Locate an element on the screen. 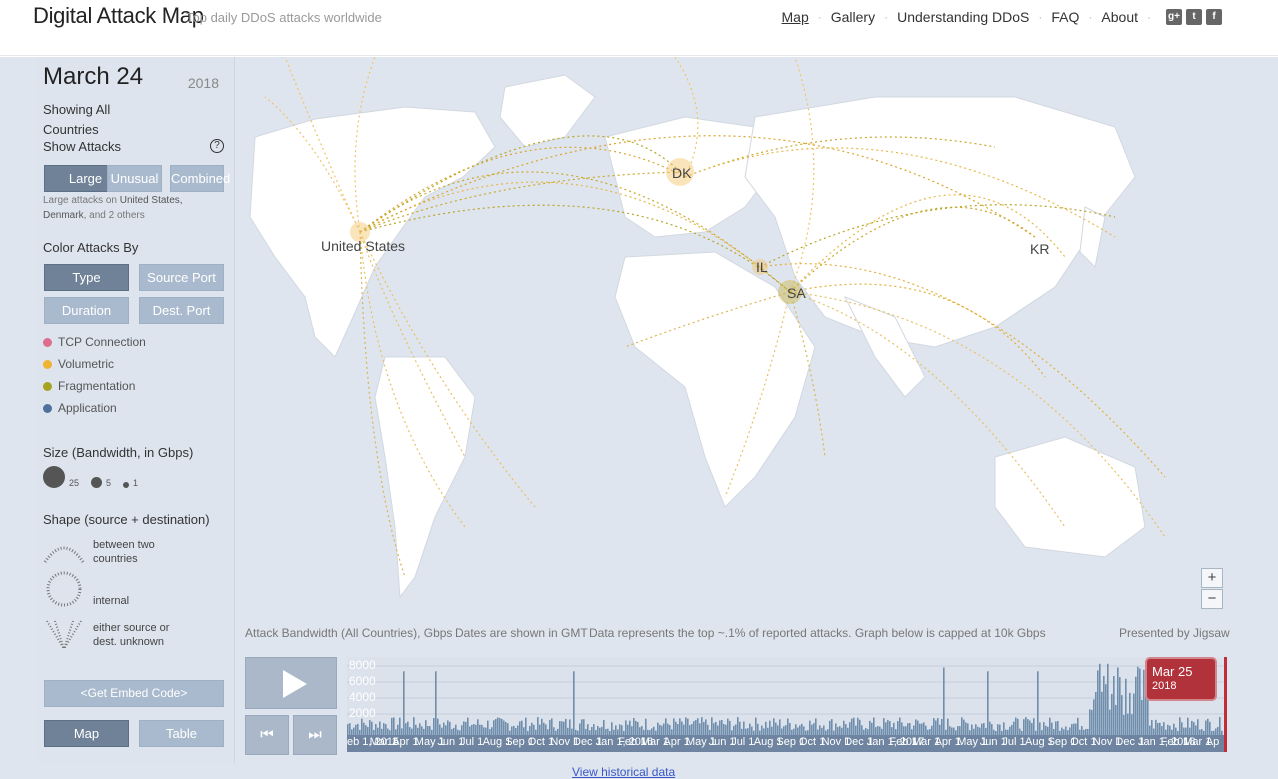 This screenshot has height=779, width=1278. google-plus-icon: g+ is located at coordinates (1174, 17).